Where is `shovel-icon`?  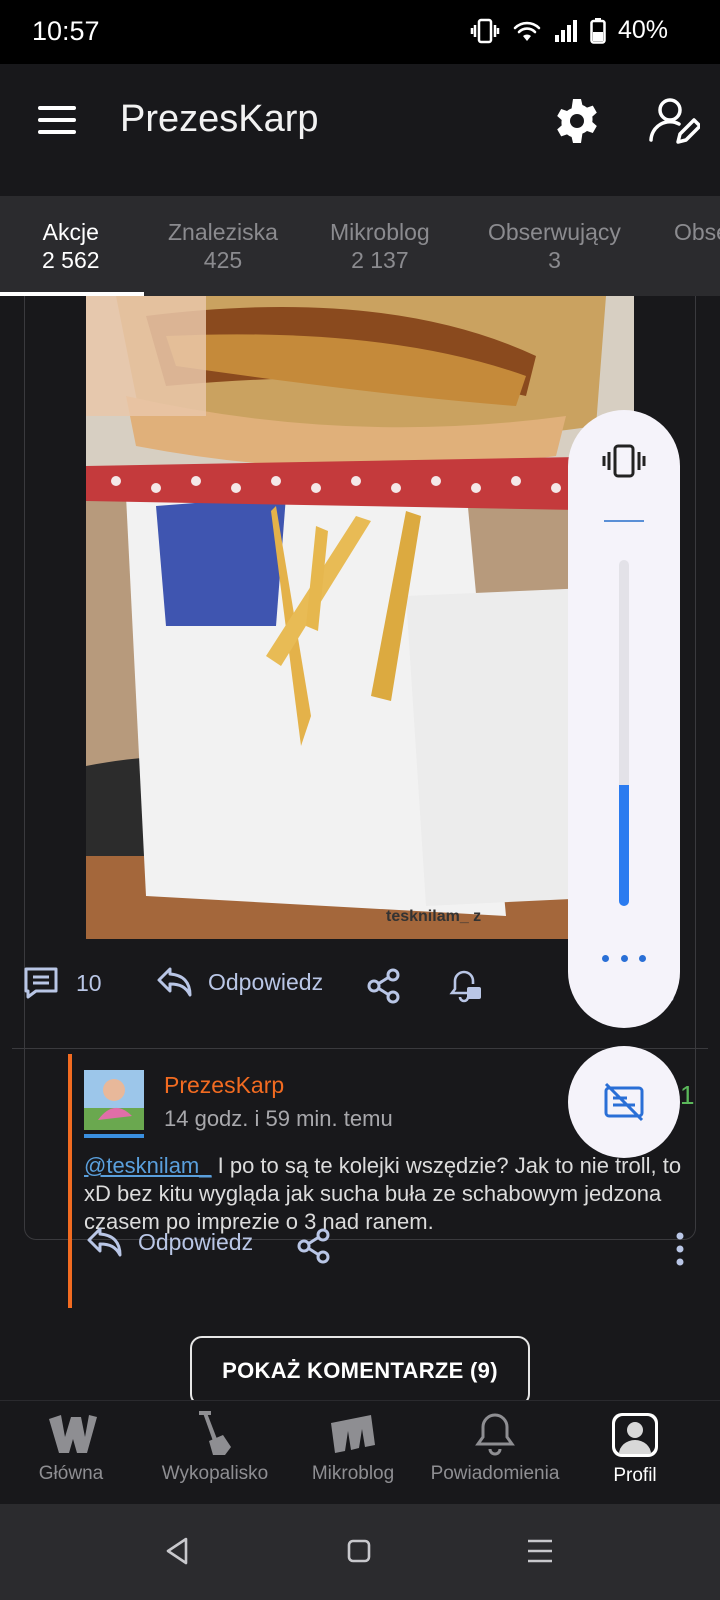
shovel-icon is located at coordinates (215, 1433).